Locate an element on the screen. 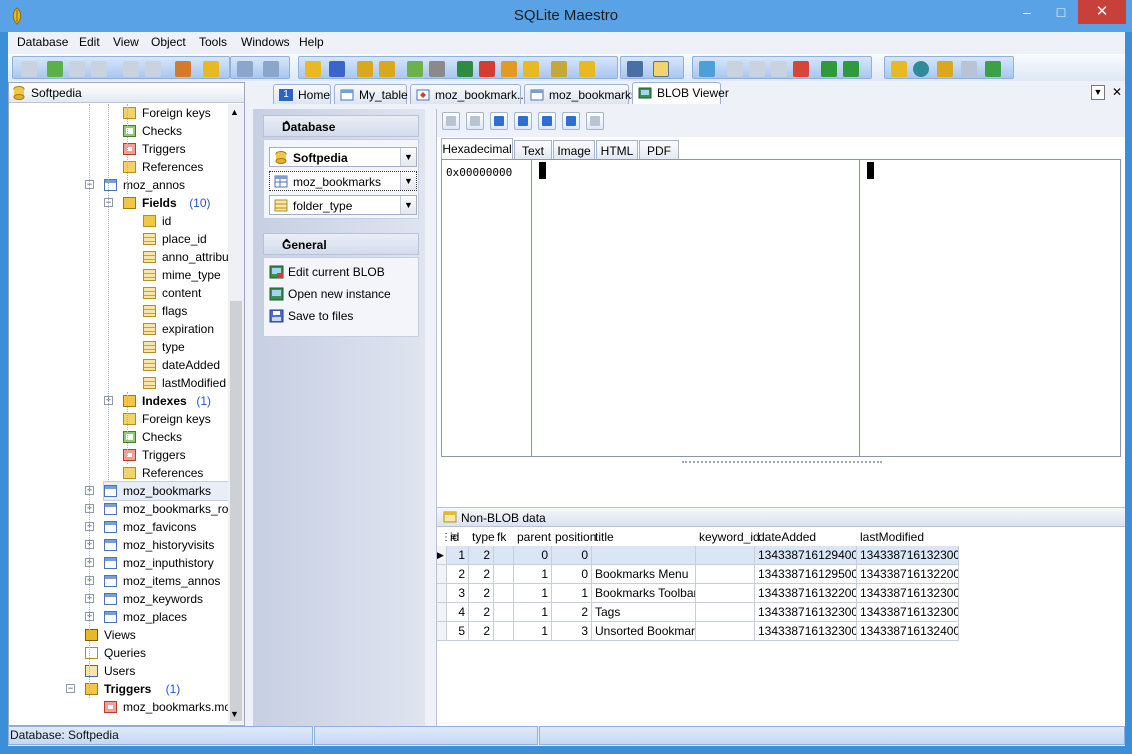  collapse-icon: − is located at coordinates (70, 688).